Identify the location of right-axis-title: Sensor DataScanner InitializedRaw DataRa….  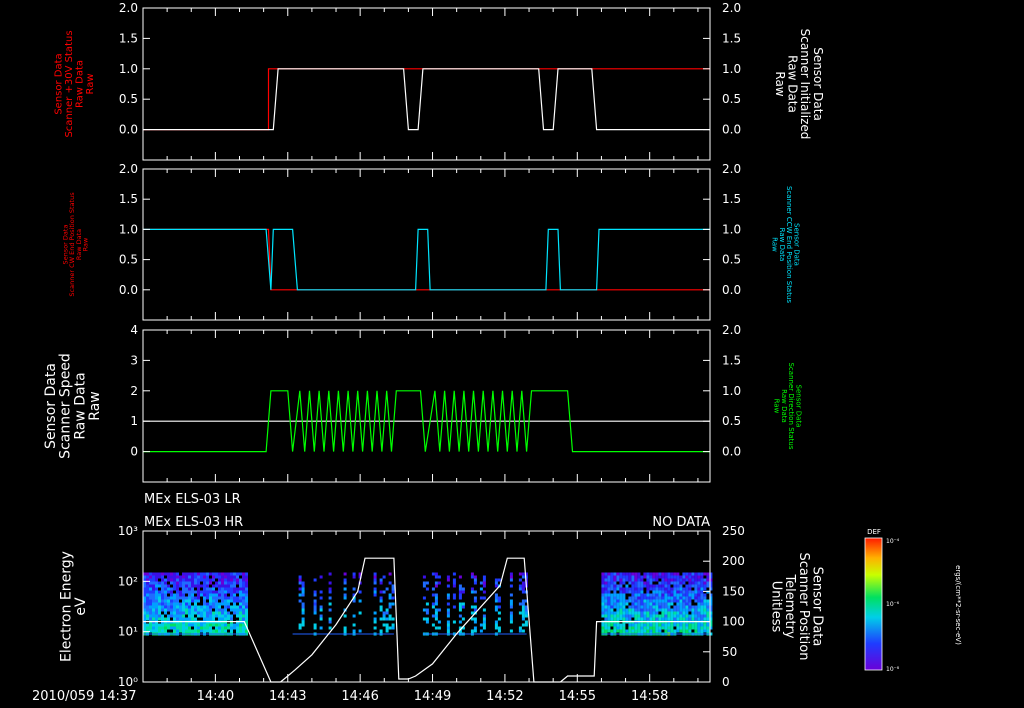
(799, 84).